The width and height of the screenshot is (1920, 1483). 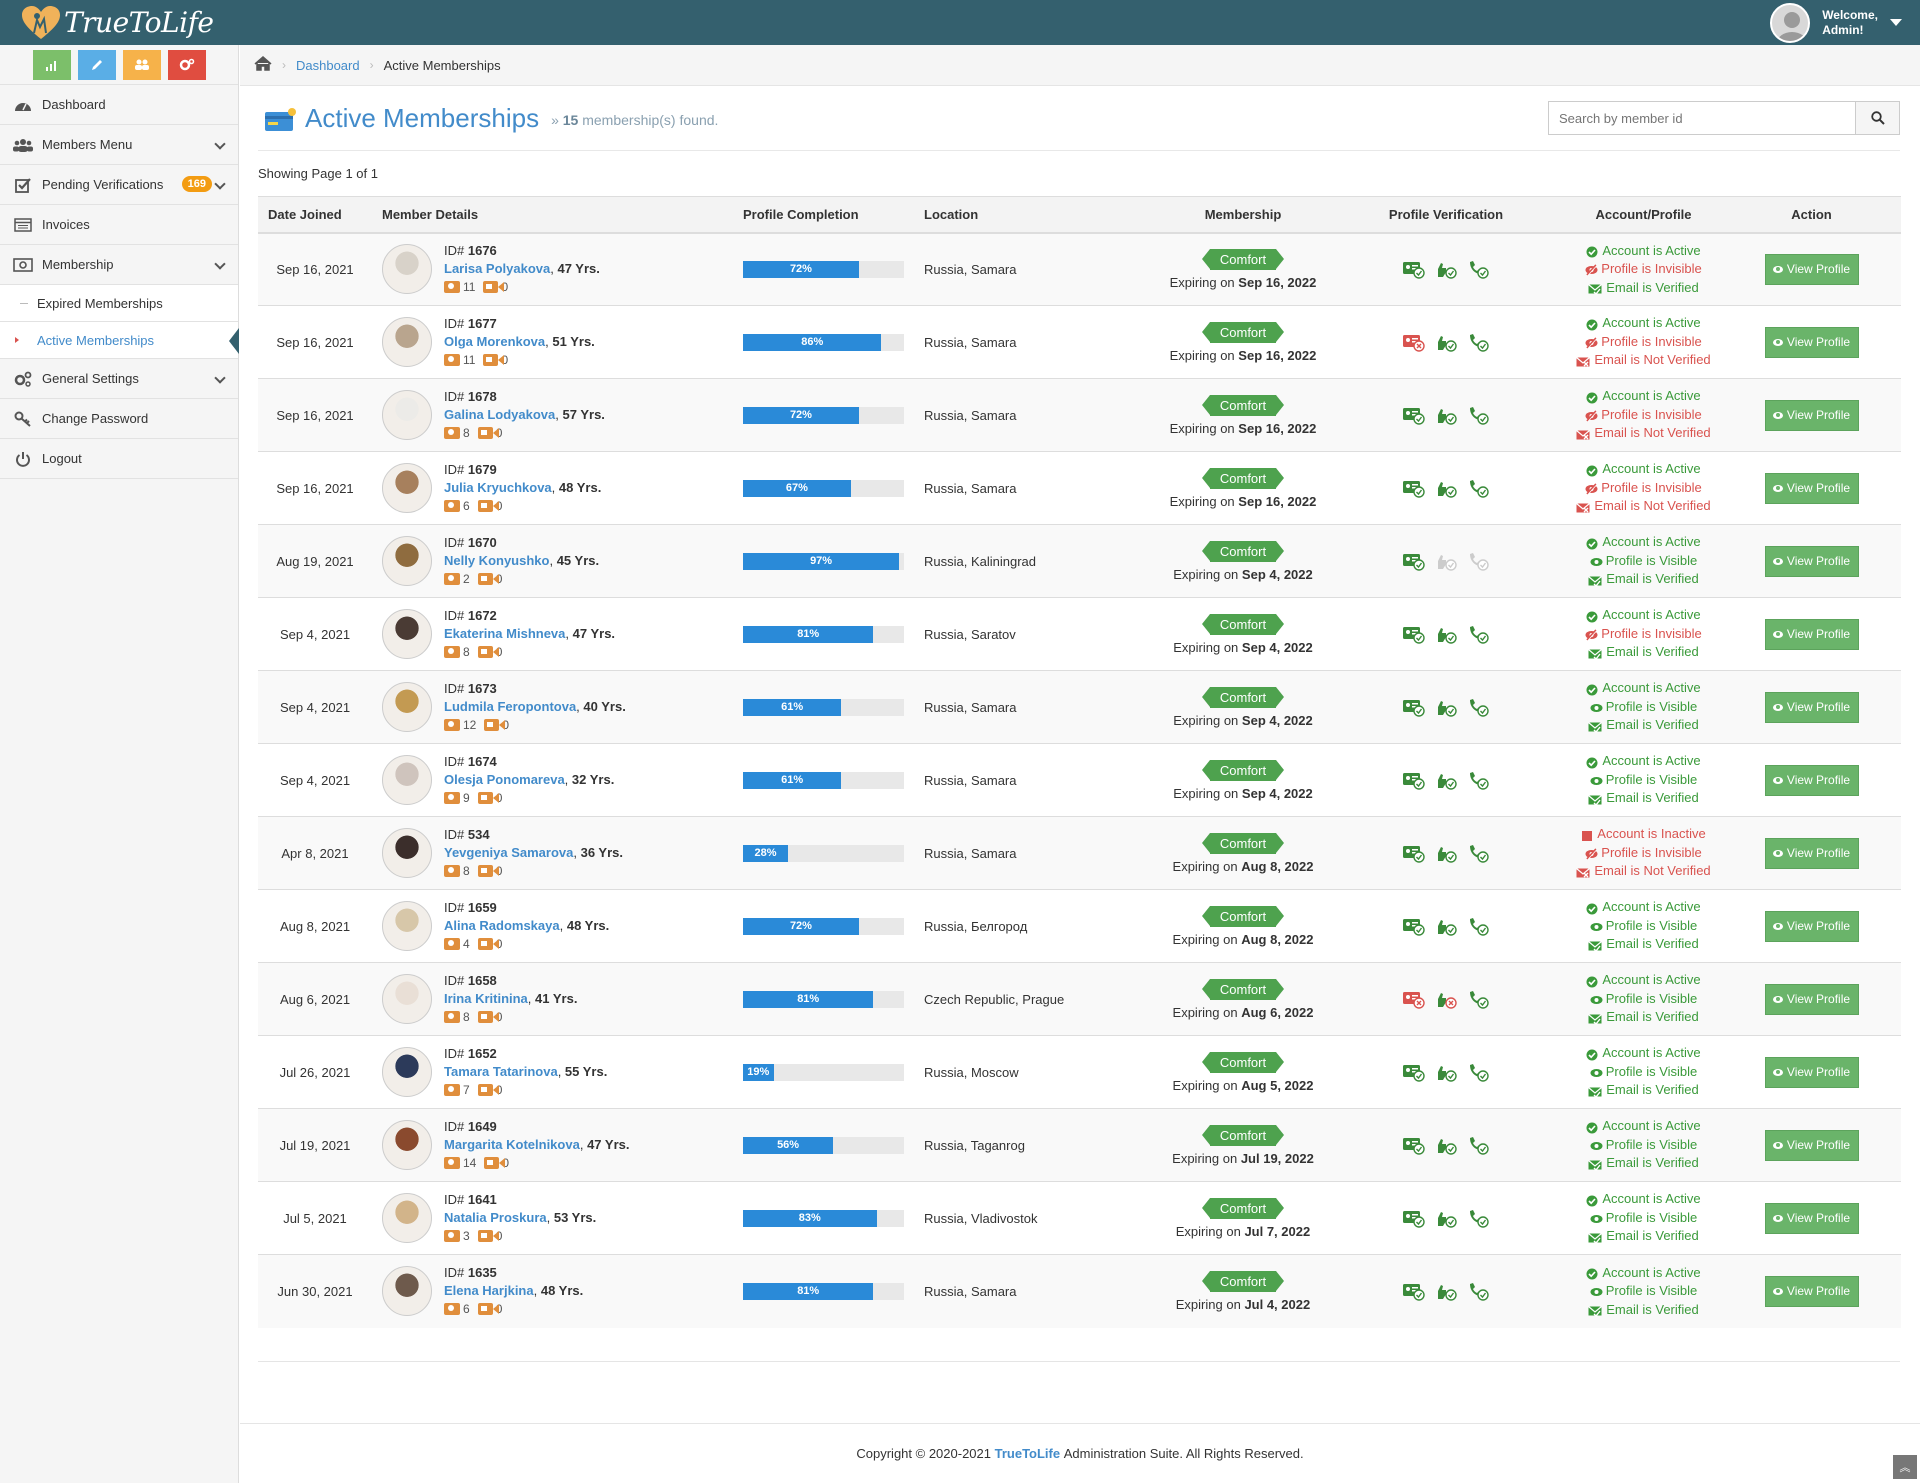 What do you see at coordinates (495, 1217) in the screenshot?
I see `member-name-link: Natalia Proskura` at bounding box center [495, 1217].